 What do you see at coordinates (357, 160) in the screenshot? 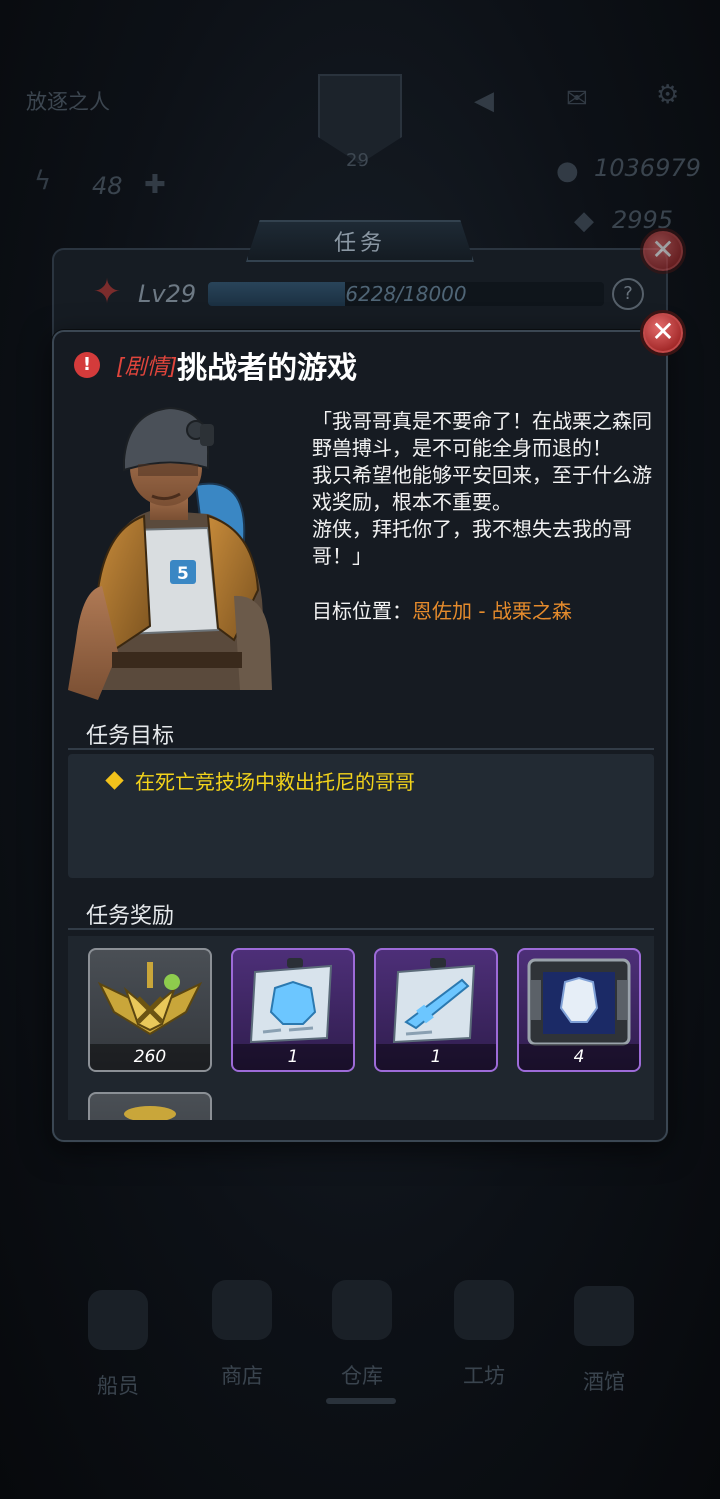
I see `player-level-number: 29` at bounding box center [357, 160].